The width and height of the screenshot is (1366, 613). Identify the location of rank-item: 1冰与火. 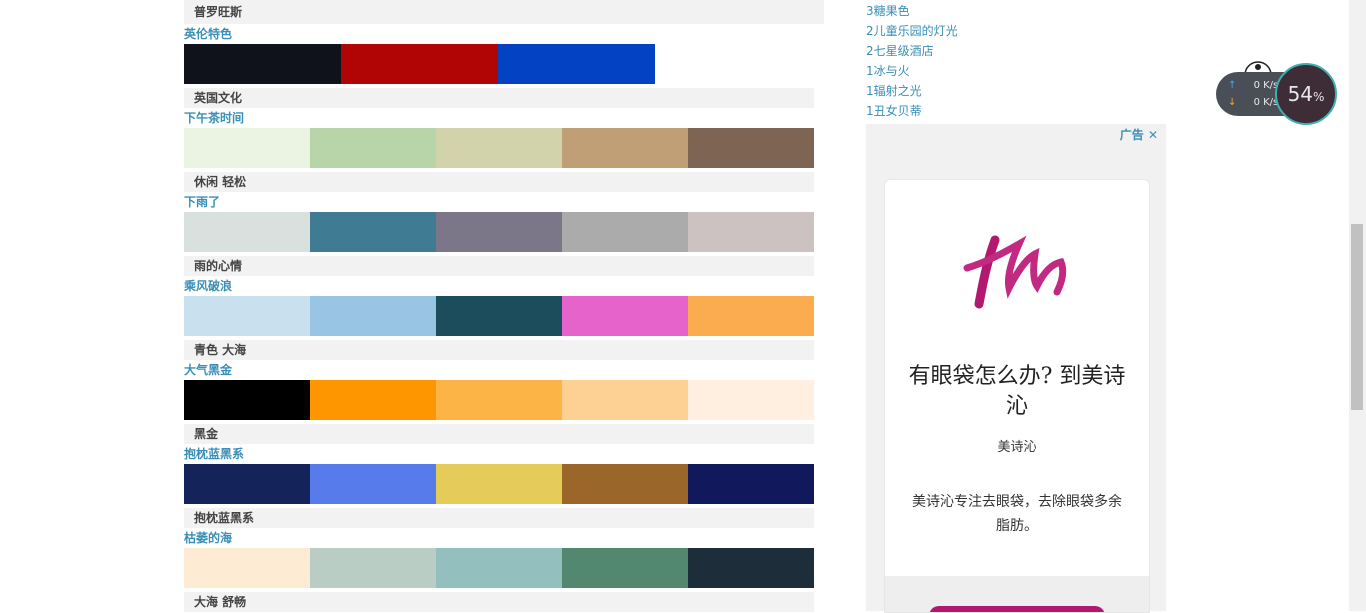
(912, 71).